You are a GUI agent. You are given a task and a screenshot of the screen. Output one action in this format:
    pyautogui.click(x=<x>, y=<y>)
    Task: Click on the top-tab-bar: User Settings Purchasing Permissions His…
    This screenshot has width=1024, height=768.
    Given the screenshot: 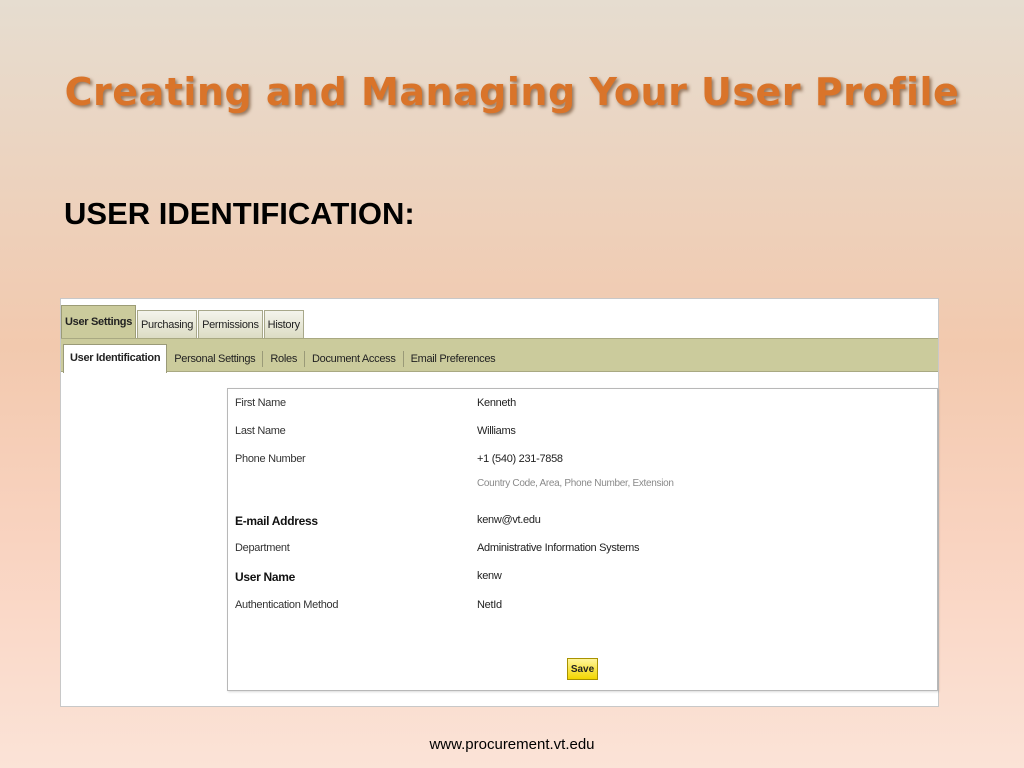 What is the action you would take?
    pyautogui.click(x=183, y=321)
    